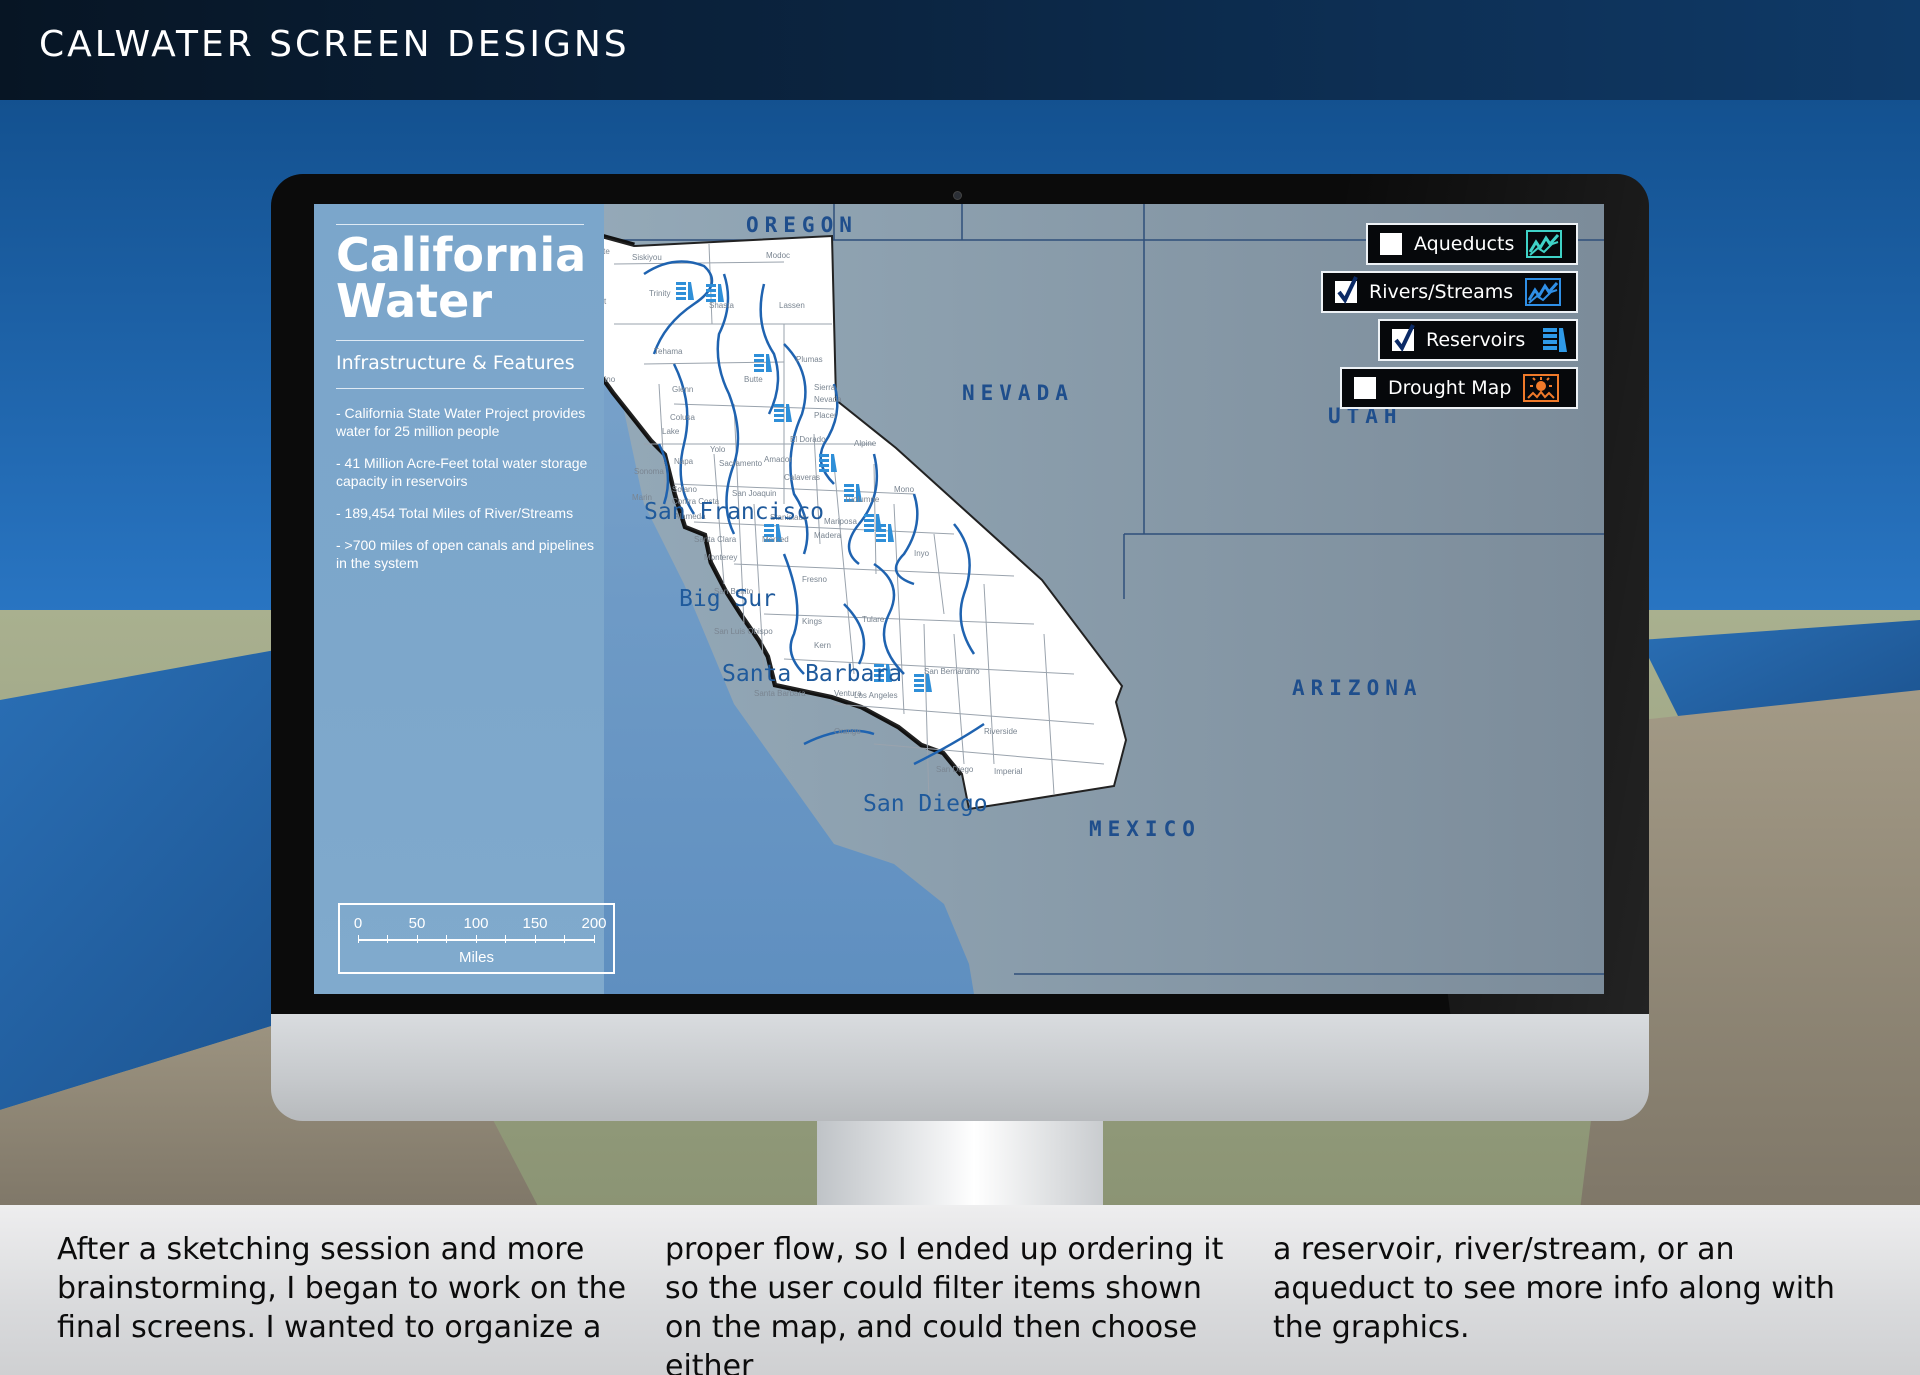 The height and width of the screenshot is (1375, 1920). What do you see at coordinates (960, 1160) in the screenshot?
I see `monitor-stand` at bounding box center [960, 1160].